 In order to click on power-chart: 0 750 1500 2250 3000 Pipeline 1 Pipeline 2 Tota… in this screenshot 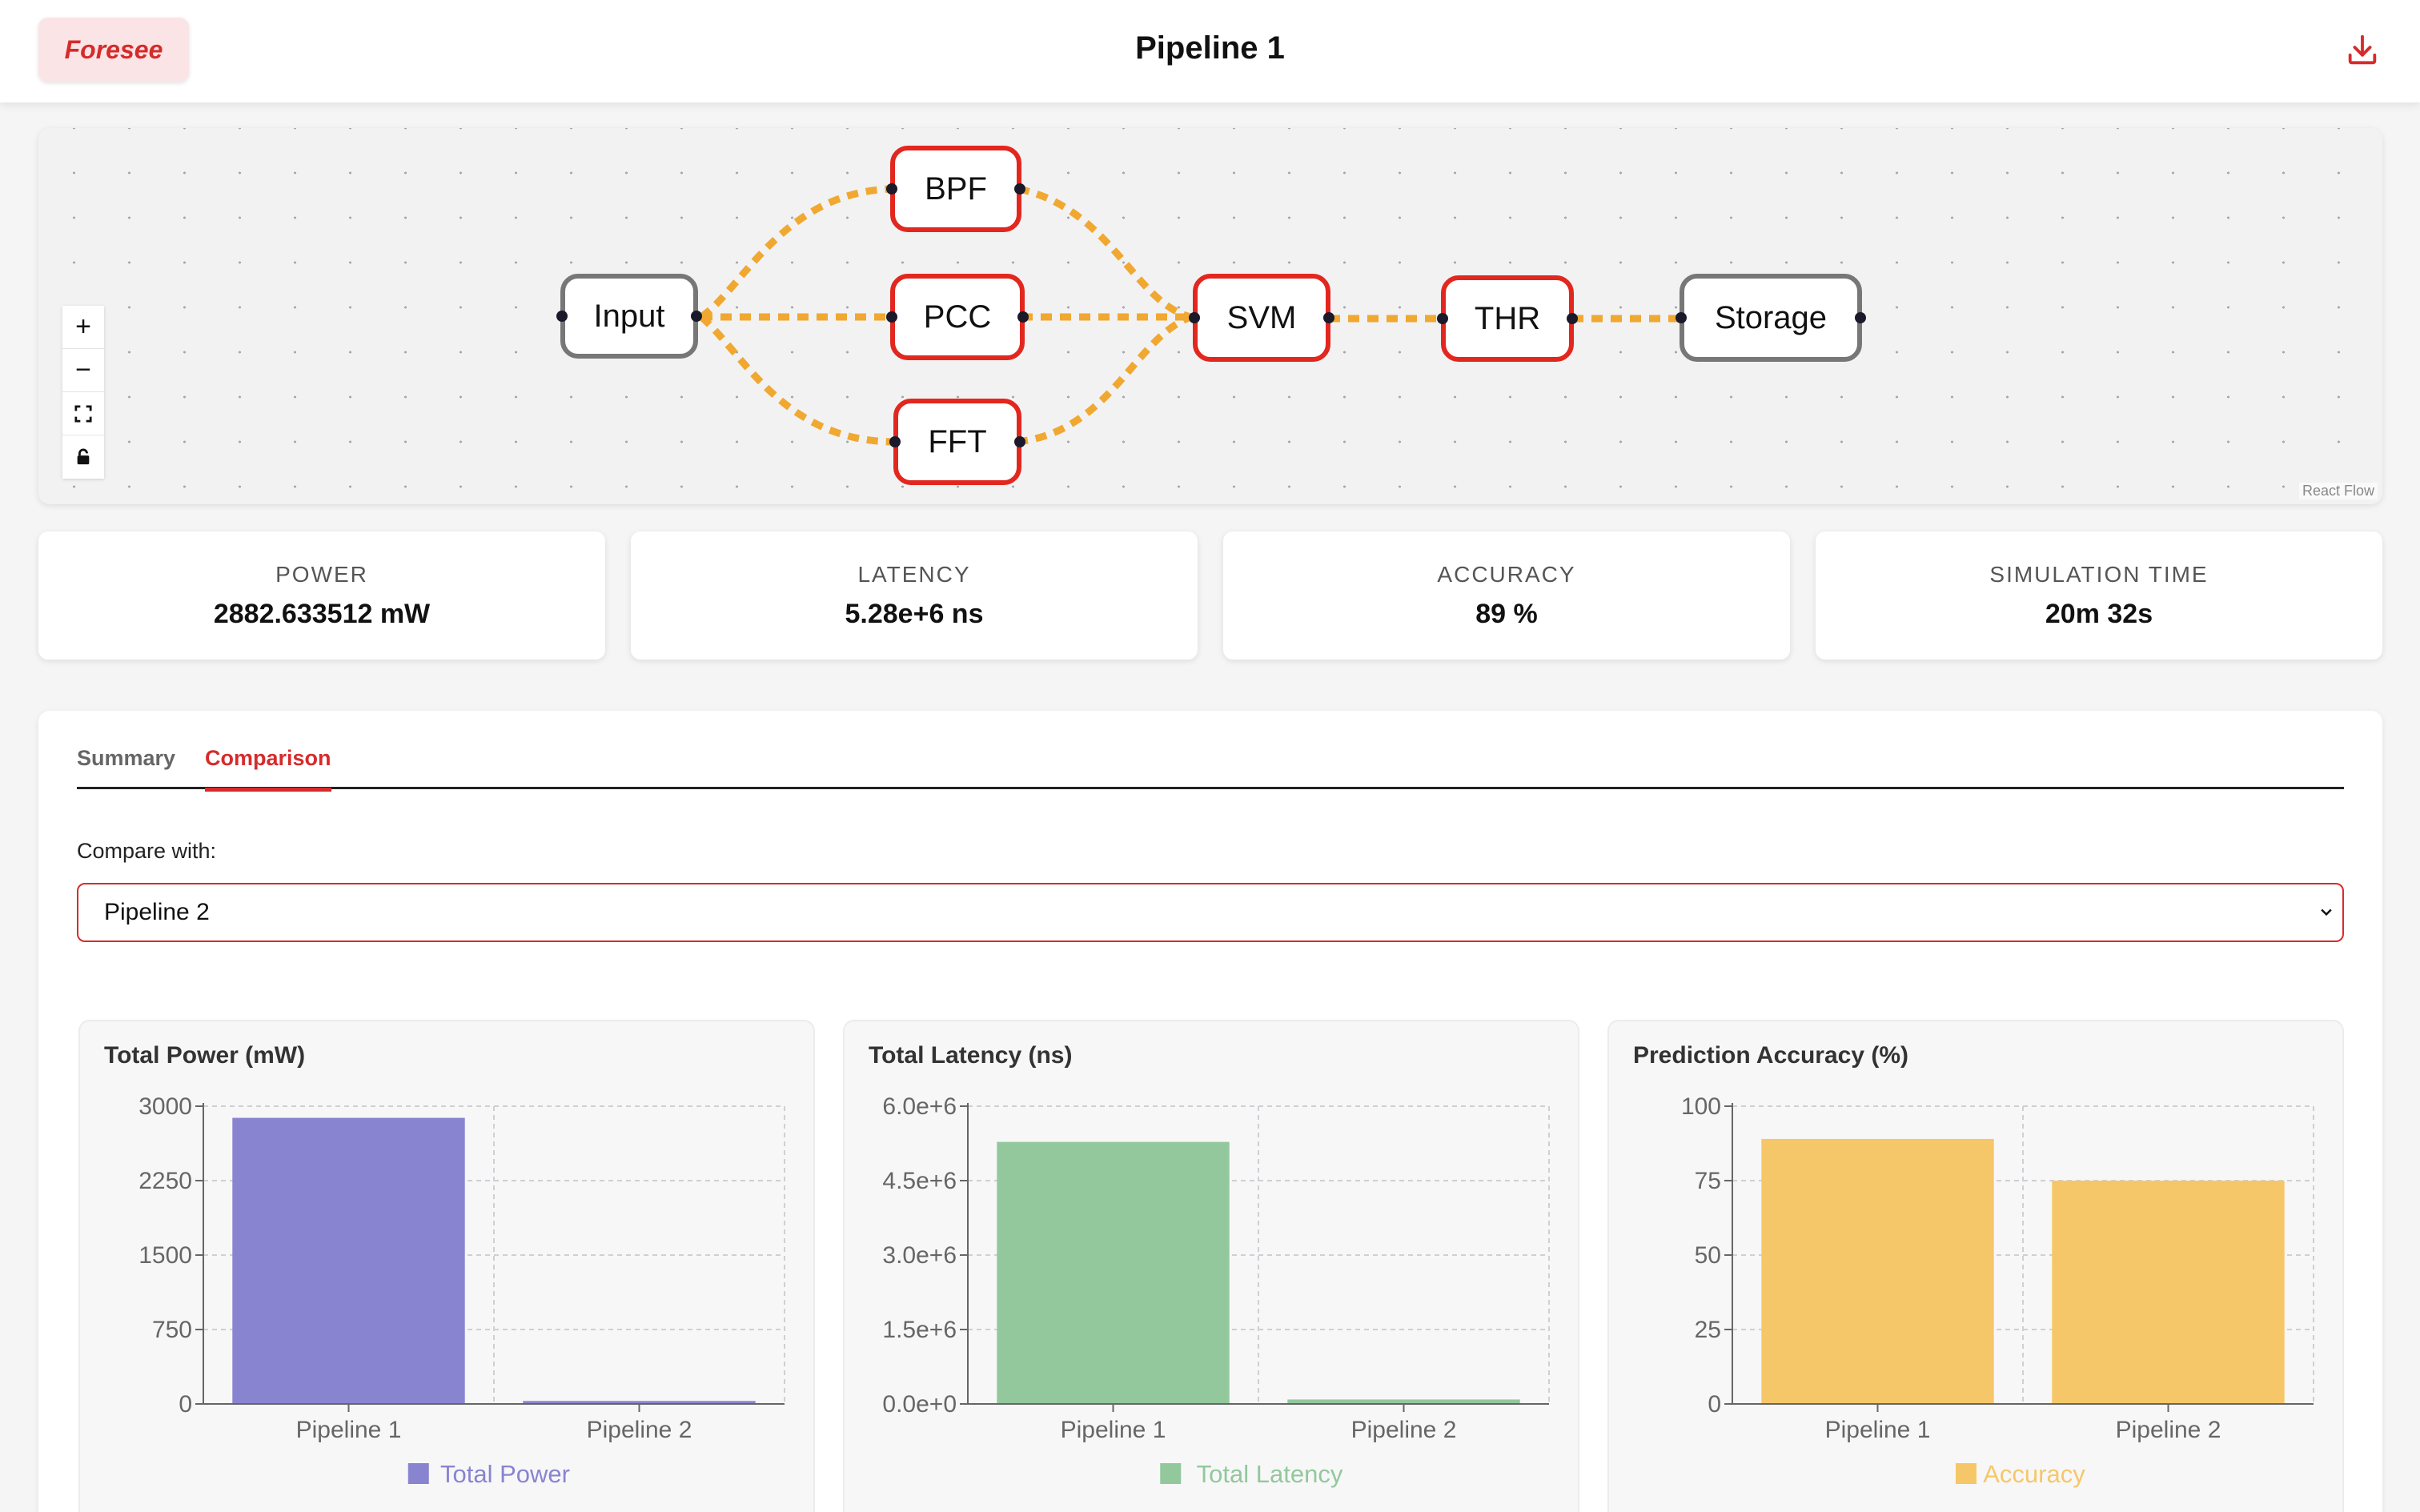, I will do `click(462, 1291)`.